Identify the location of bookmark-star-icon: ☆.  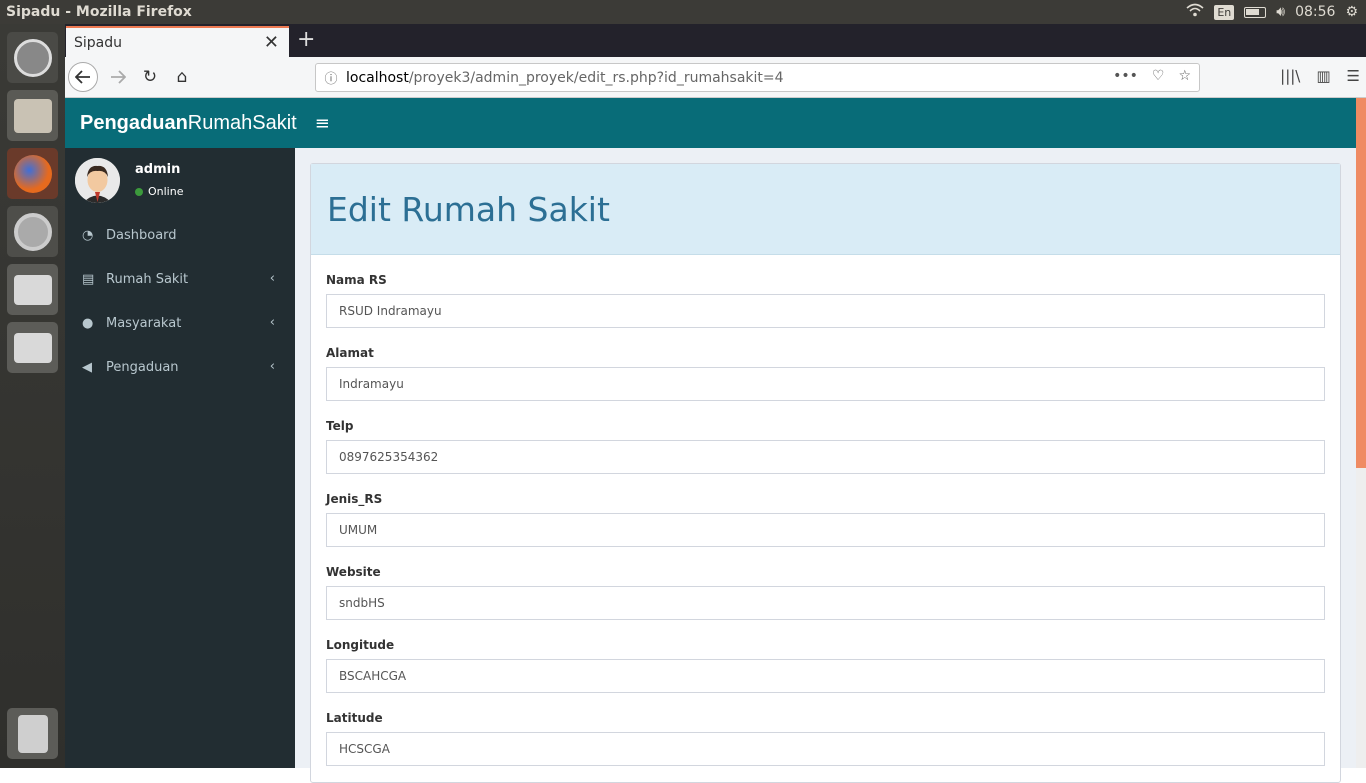
(1184, 76).